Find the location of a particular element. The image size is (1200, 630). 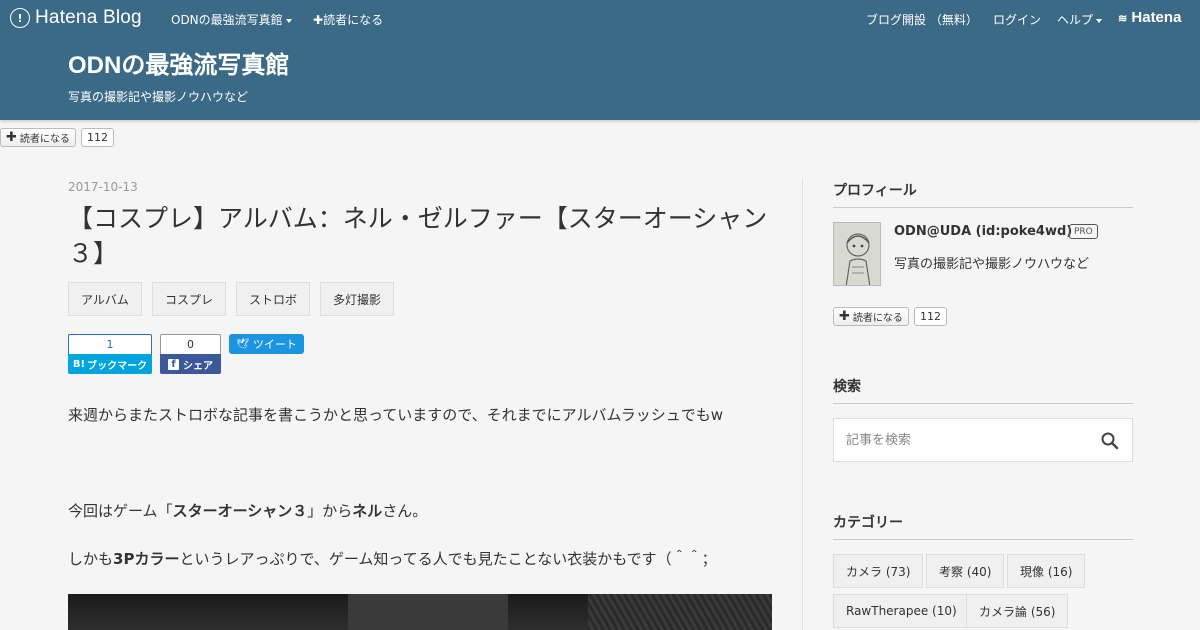

category-camera: カメラ (73) is located at coordinates (878, 571).